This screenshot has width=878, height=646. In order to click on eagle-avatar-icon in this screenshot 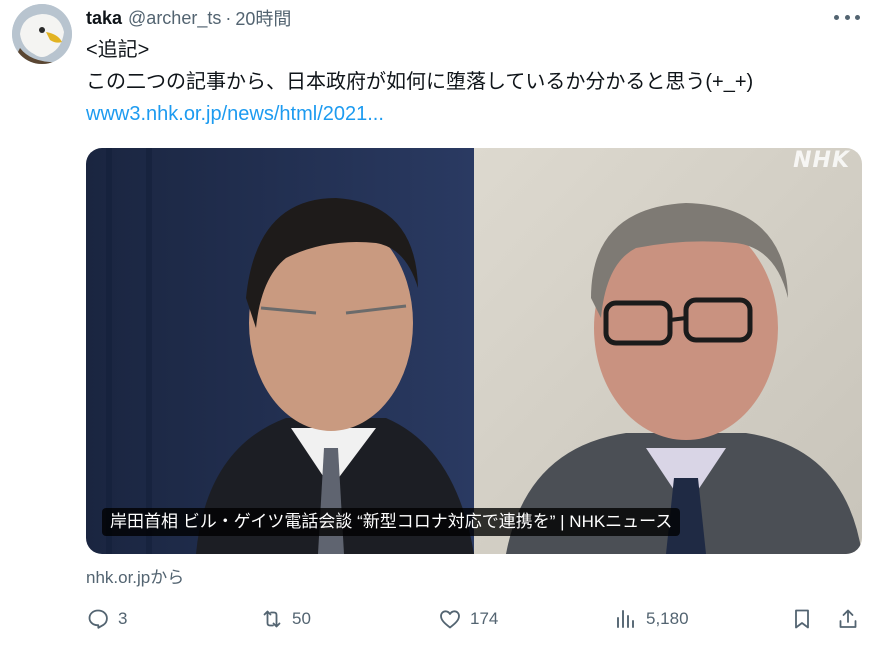, I will do `click(42, 34)`.